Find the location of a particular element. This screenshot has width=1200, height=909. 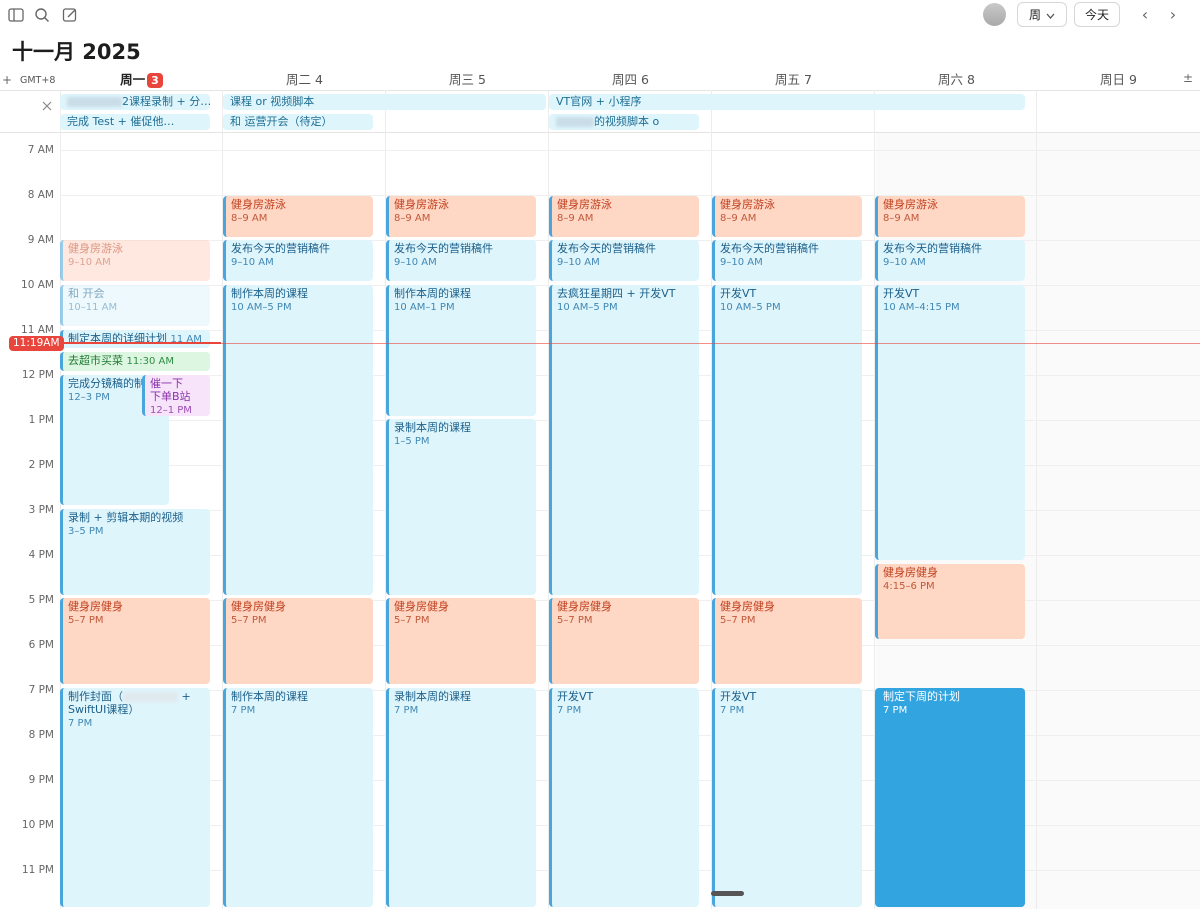

day-header-tue: 周二 4 is located at coordinates (304, 78).